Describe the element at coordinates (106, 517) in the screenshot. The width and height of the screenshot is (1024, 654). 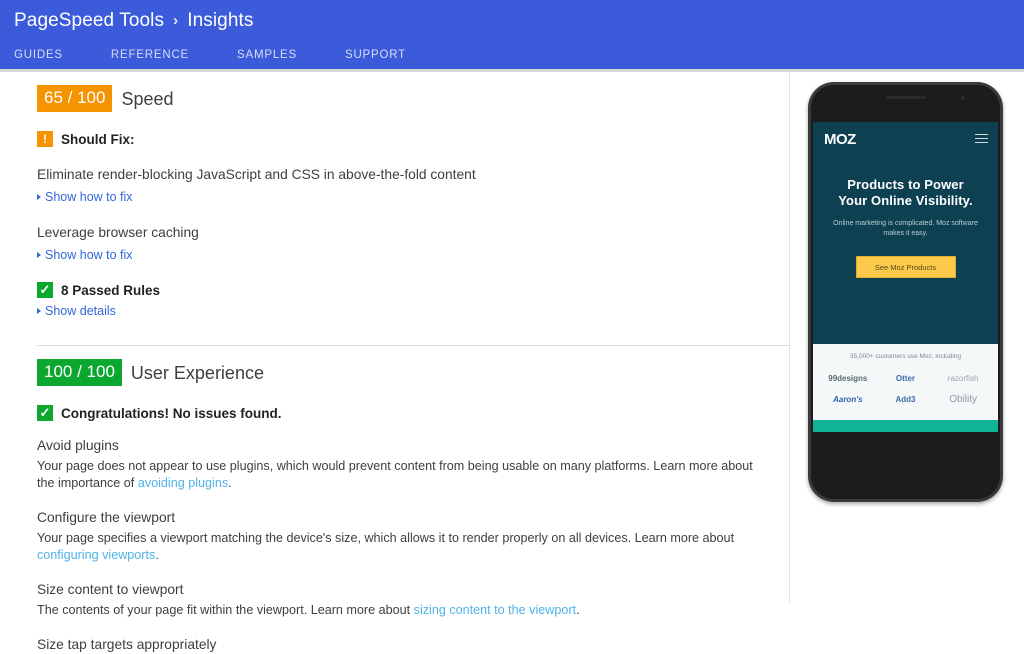
I see `ux-item-heading: Configure the viewport` at that location.